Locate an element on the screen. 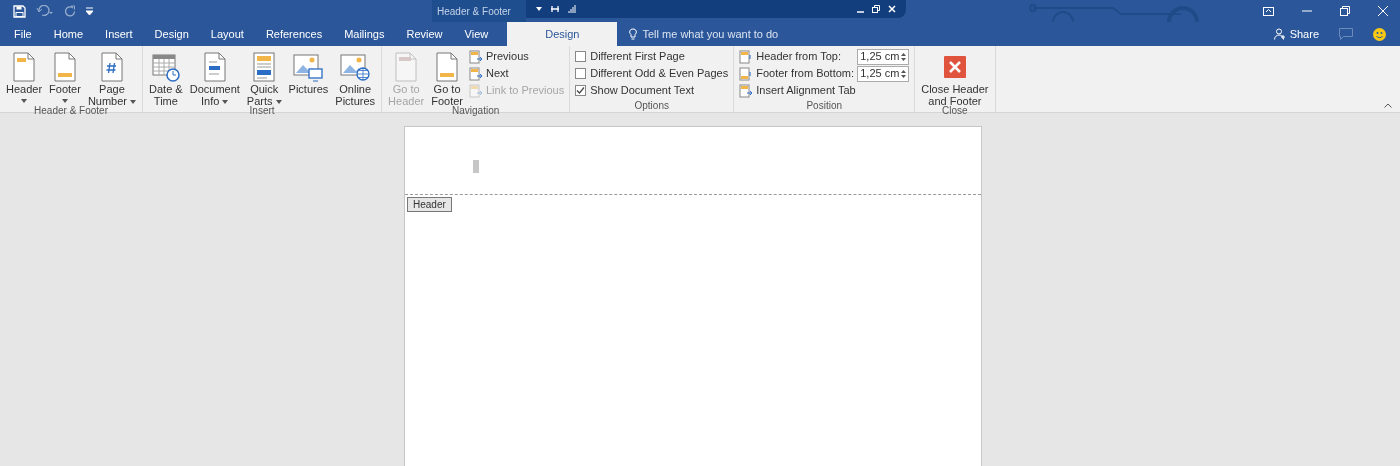  link-icon is located at coordinates (475, 90).